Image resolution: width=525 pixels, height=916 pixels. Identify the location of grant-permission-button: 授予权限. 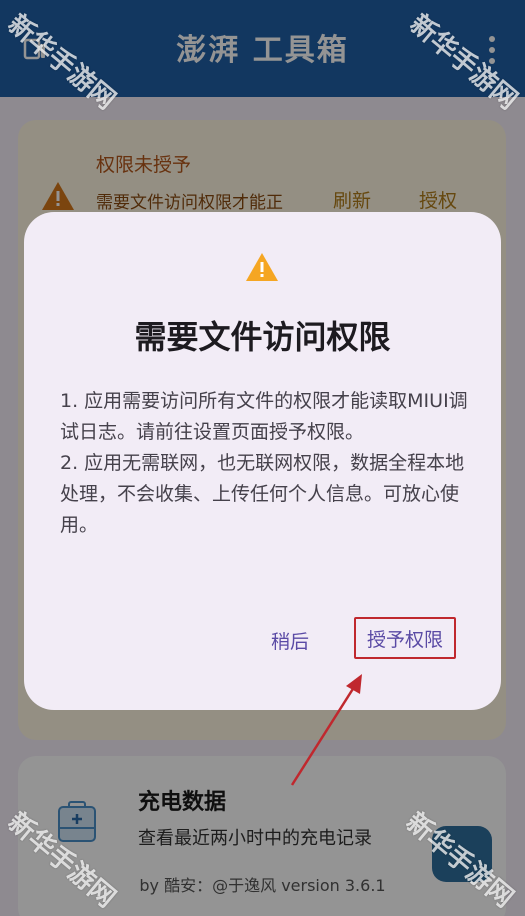
(405, 638).